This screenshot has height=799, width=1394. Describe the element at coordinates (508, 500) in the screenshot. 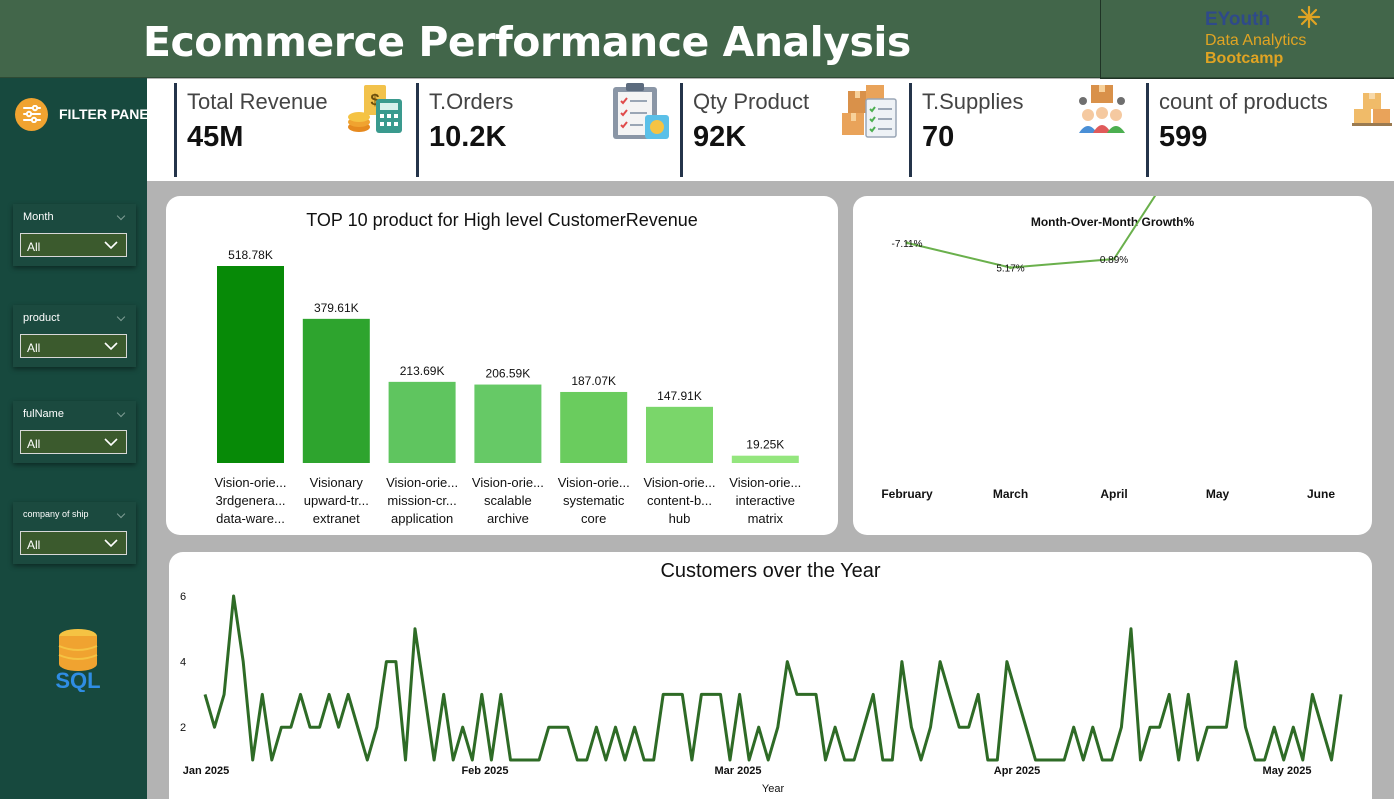

I see `x-tick-label: scalable` at that location.